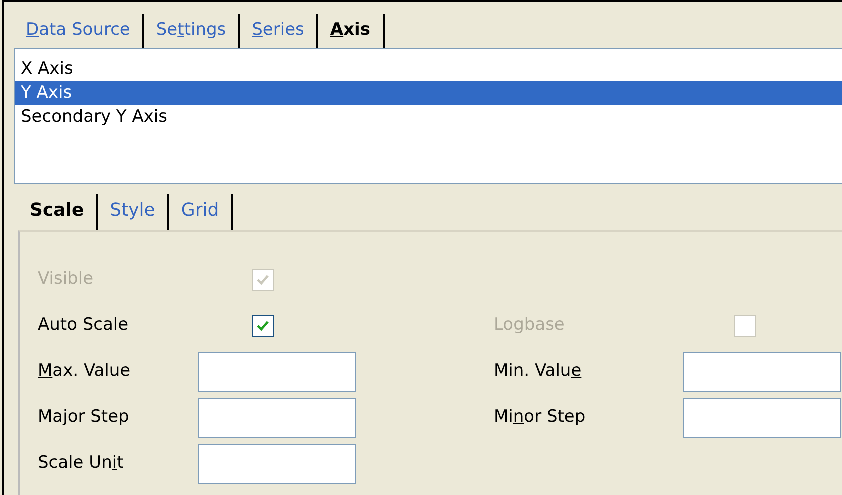  What do you see at coordinates (428, 93) in the screenshot?
I see `list-item: Y Axis` at bounding box center [428, 93].